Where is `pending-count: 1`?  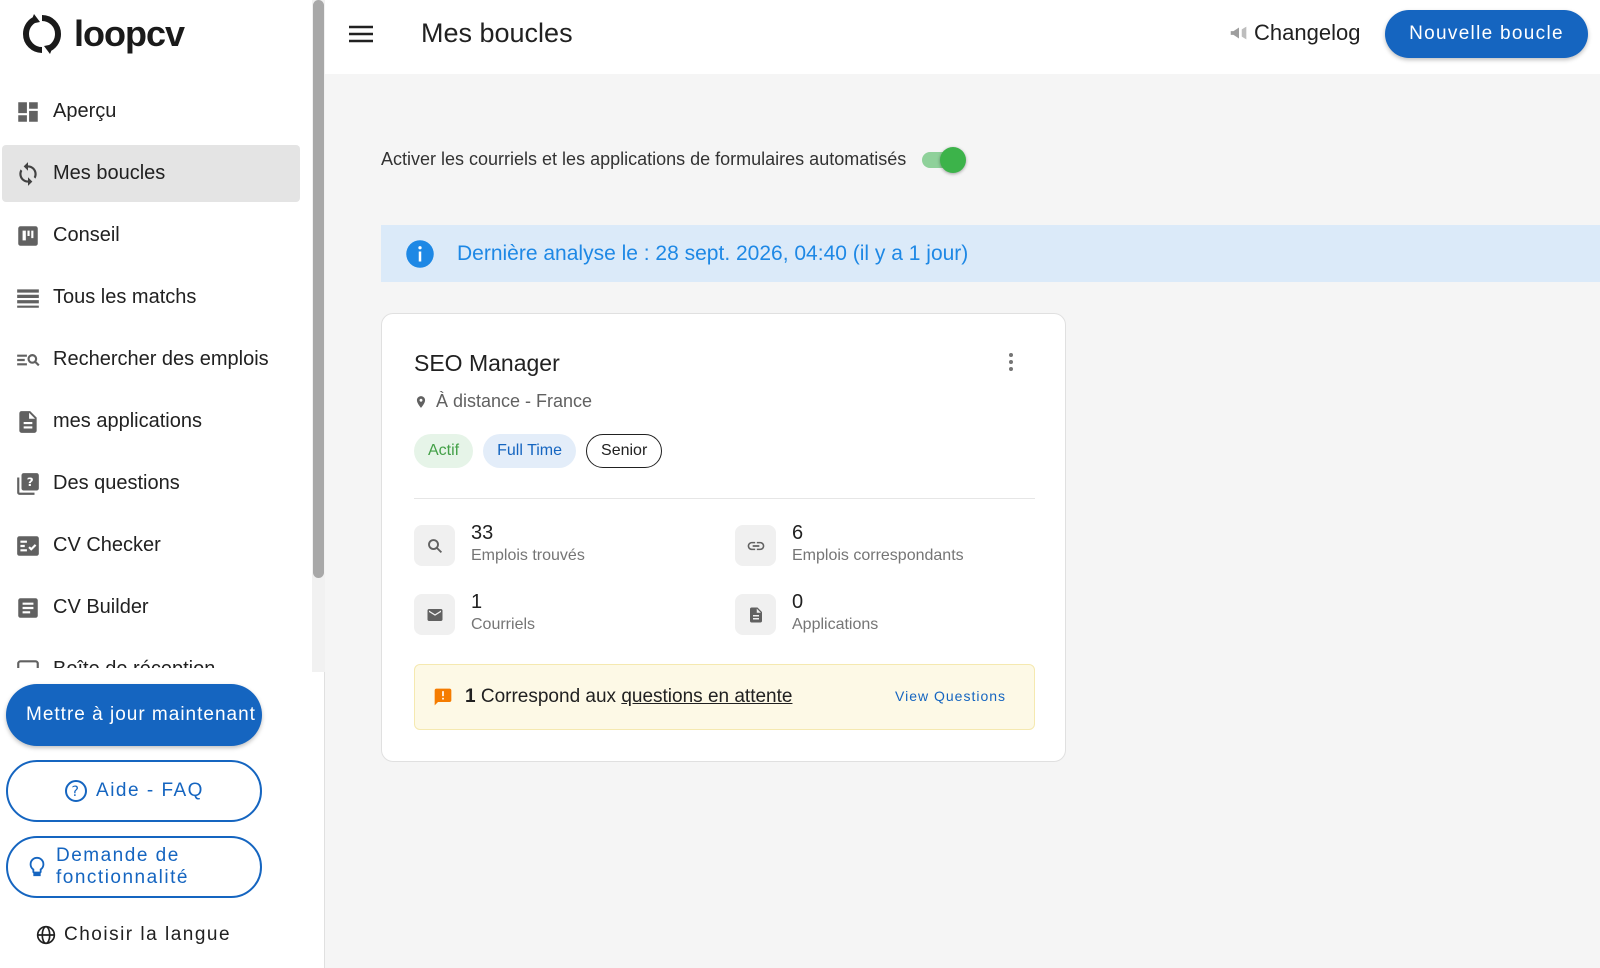
pending-count: 1 is located at coordinates (470, 696).